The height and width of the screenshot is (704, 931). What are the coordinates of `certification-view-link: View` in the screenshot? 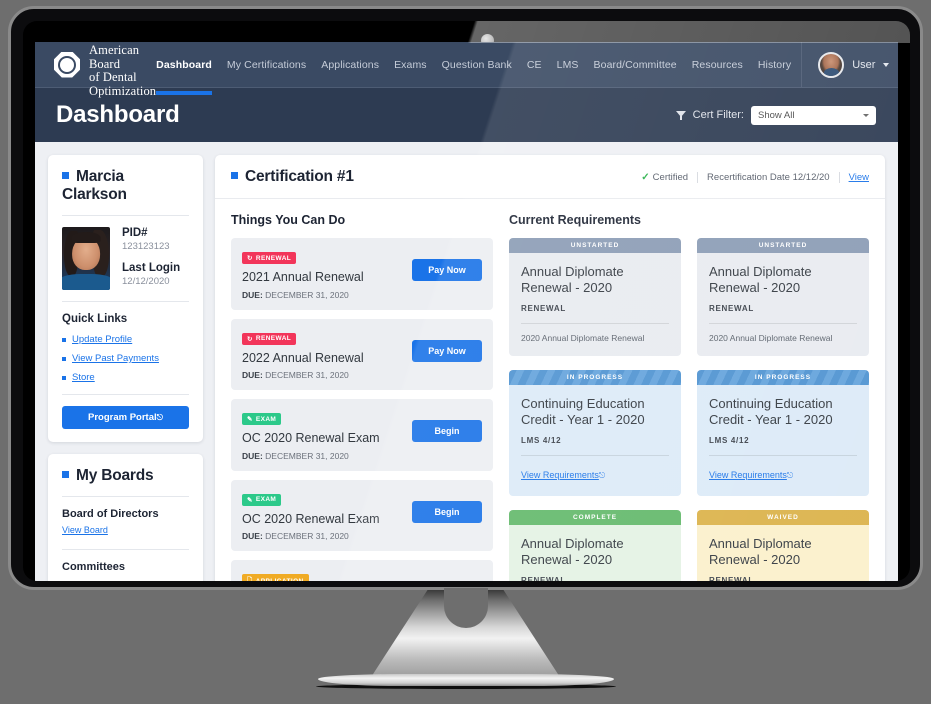 It's located at (859, 177).